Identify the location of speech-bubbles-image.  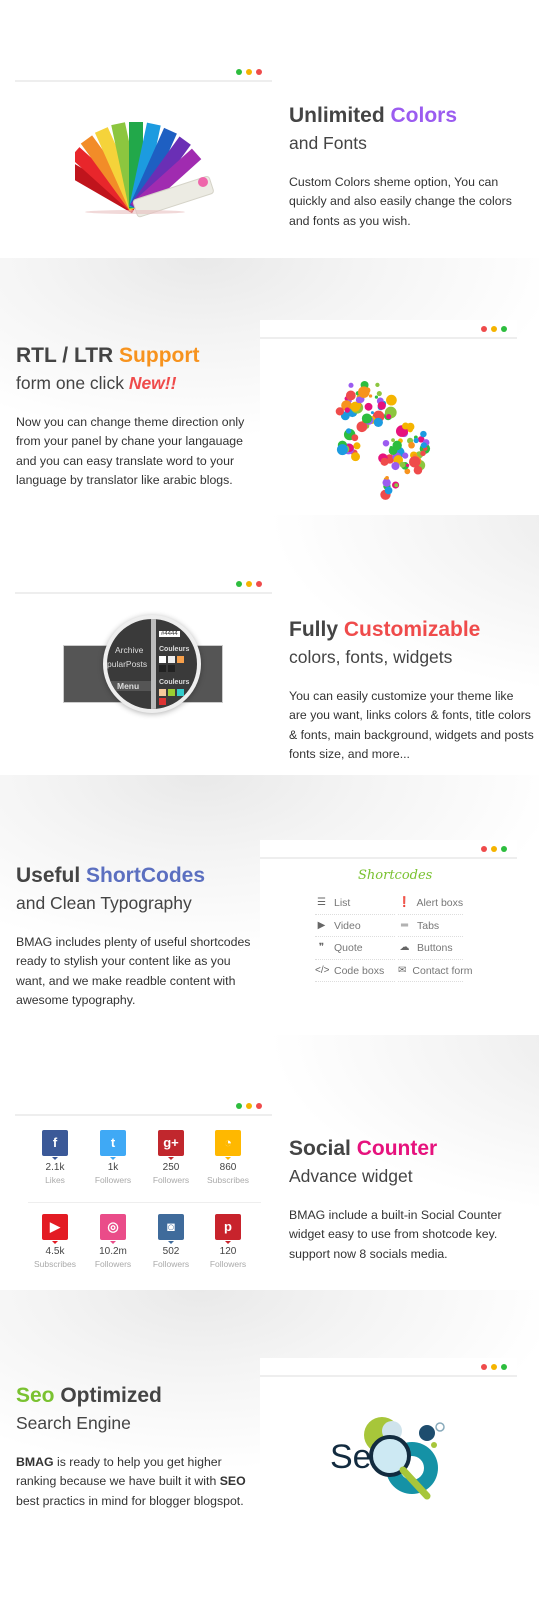
(383, 440).